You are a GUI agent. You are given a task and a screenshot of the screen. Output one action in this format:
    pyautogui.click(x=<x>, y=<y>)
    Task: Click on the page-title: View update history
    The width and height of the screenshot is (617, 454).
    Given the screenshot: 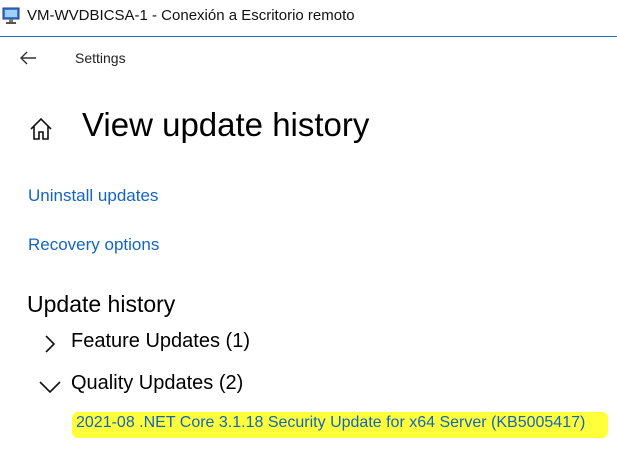 What is the action you would take?
    pyautogui.click(x=226, y=124)
    